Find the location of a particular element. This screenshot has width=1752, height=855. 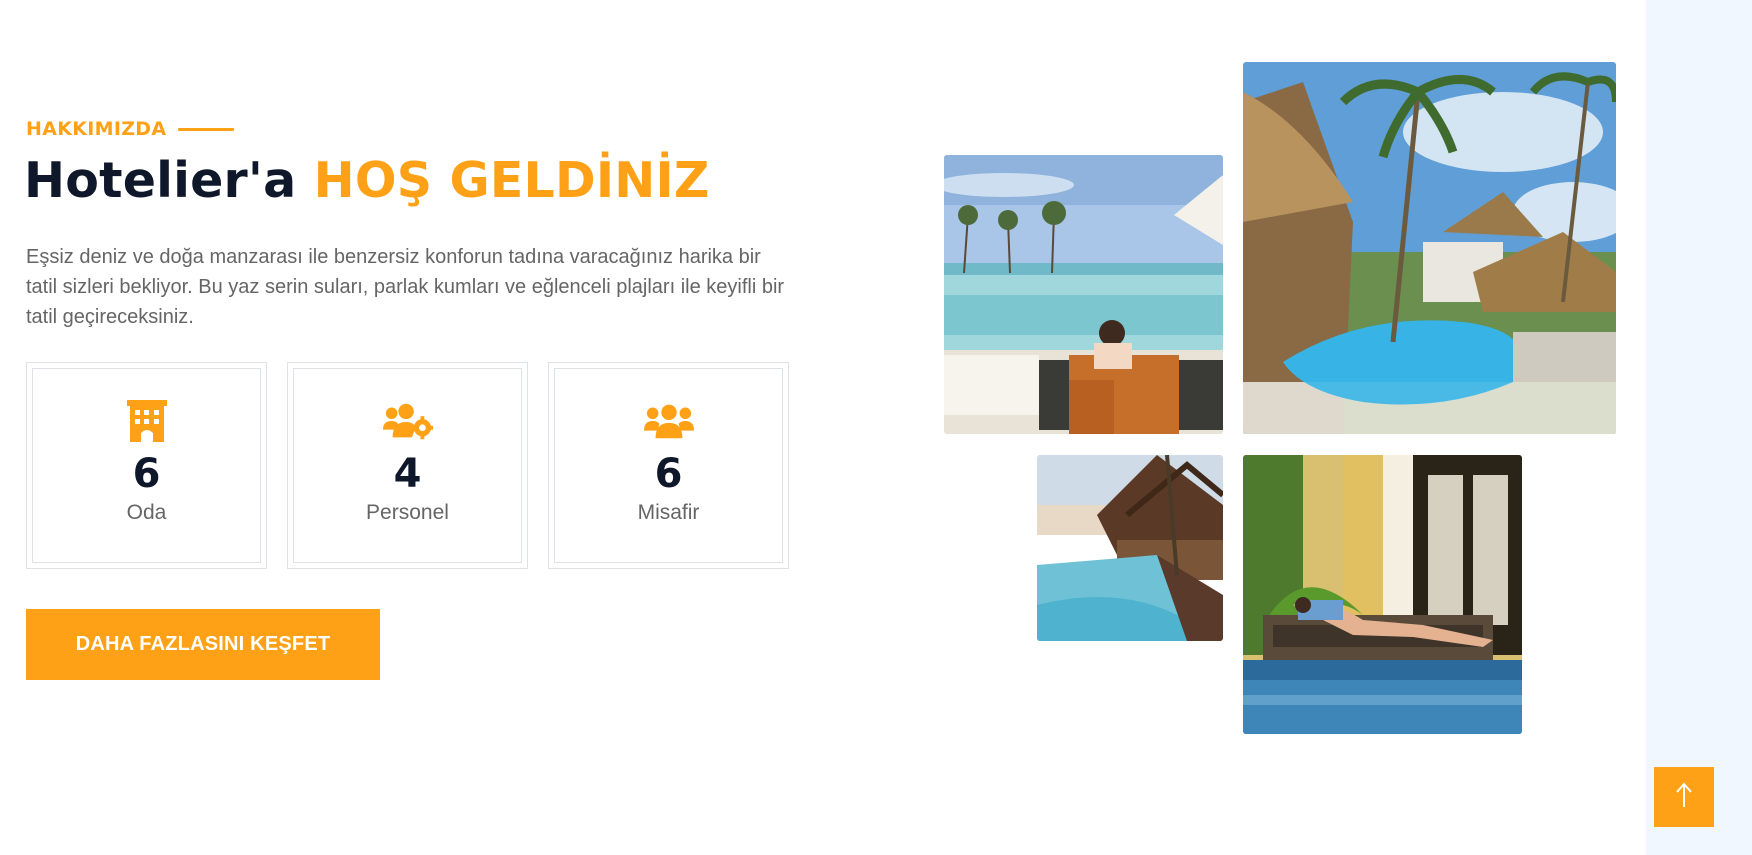

arrow-up-icon is located at coordinates (1684, 797).